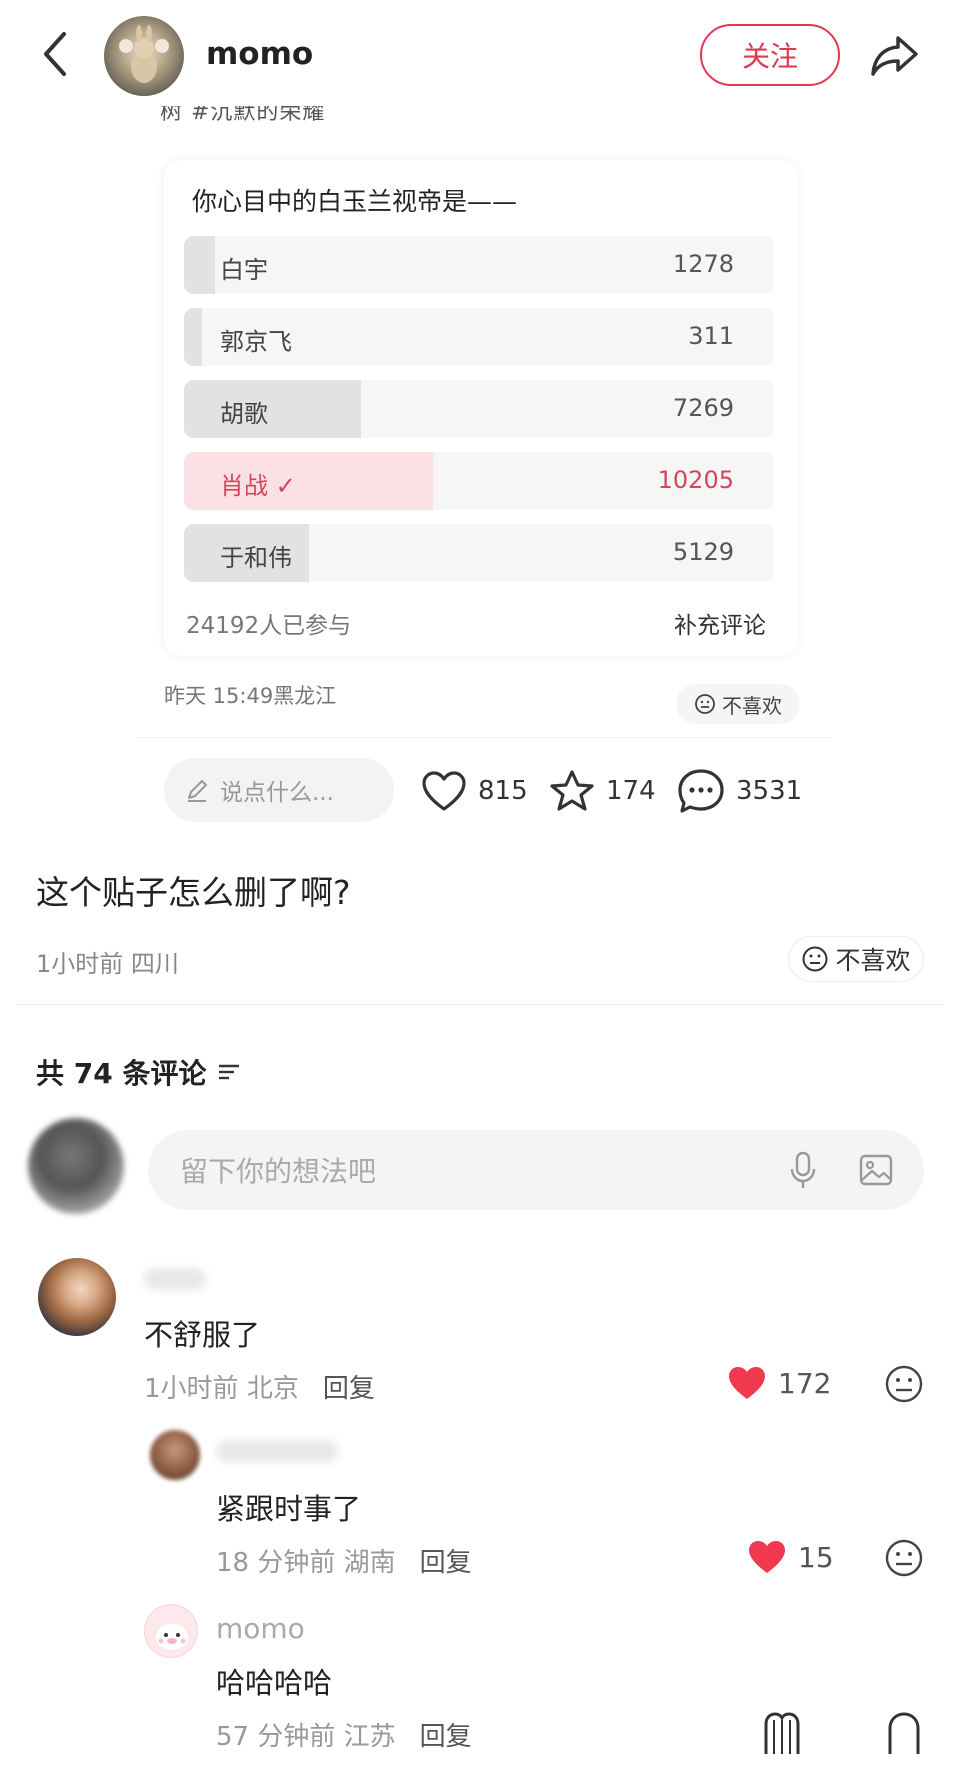 This screenshot has width=960, height=1773. I want to click on embedded-dislike-button: 不喜欢, so click(738, 704).